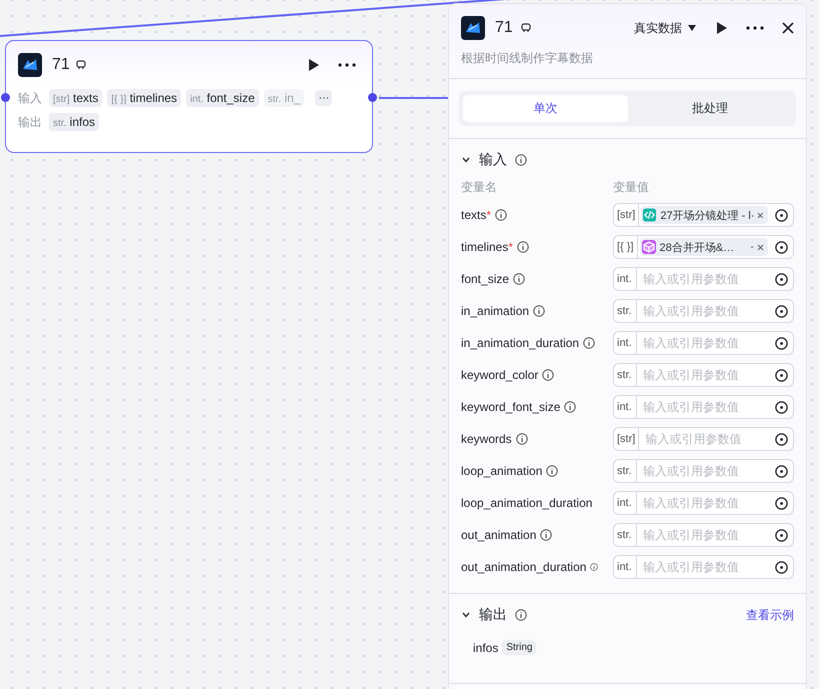 The height and width of the screenshot is (689, 819). What do you see at coordinates (665, 28) in the screenshot?
I see `data-mode-dropdown: 真实数据` at bounding box center [665, 28].